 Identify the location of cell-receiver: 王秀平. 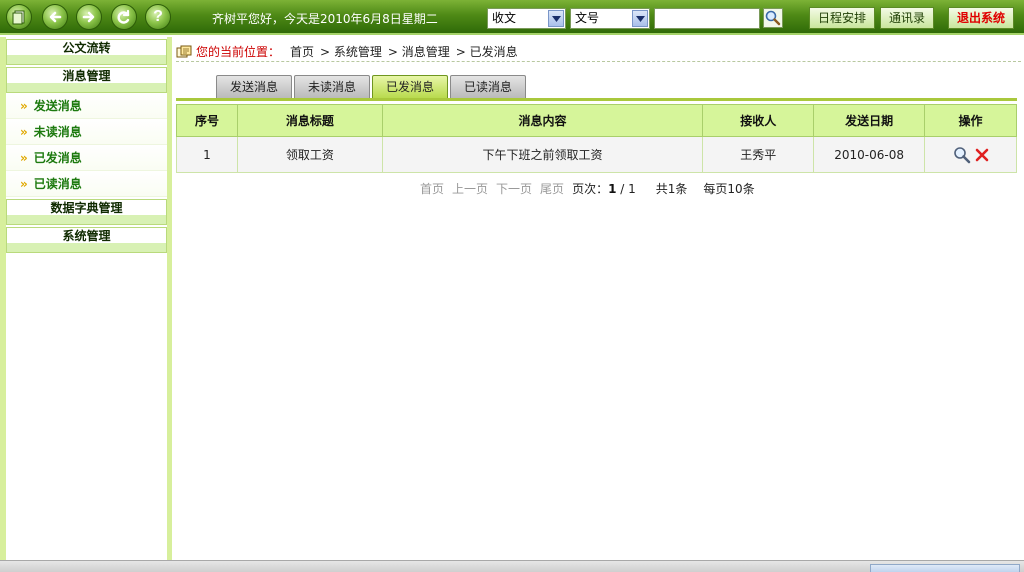
(758, 154).